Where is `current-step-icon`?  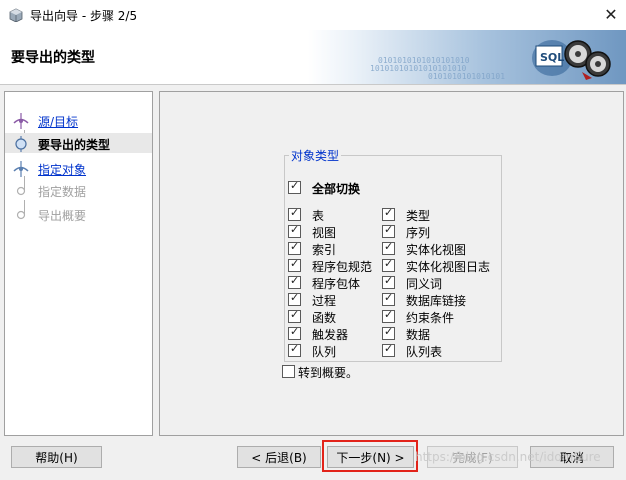 current-step-icon is located at coordinates (21, 144).